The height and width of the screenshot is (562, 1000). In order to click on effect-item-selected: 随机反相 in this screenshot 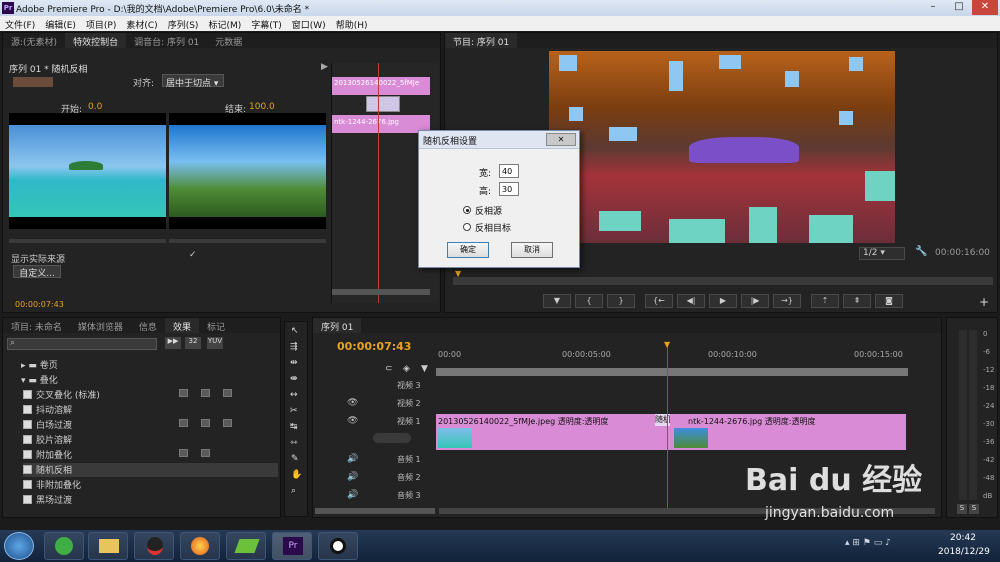, I will do `click(150, 470)`.